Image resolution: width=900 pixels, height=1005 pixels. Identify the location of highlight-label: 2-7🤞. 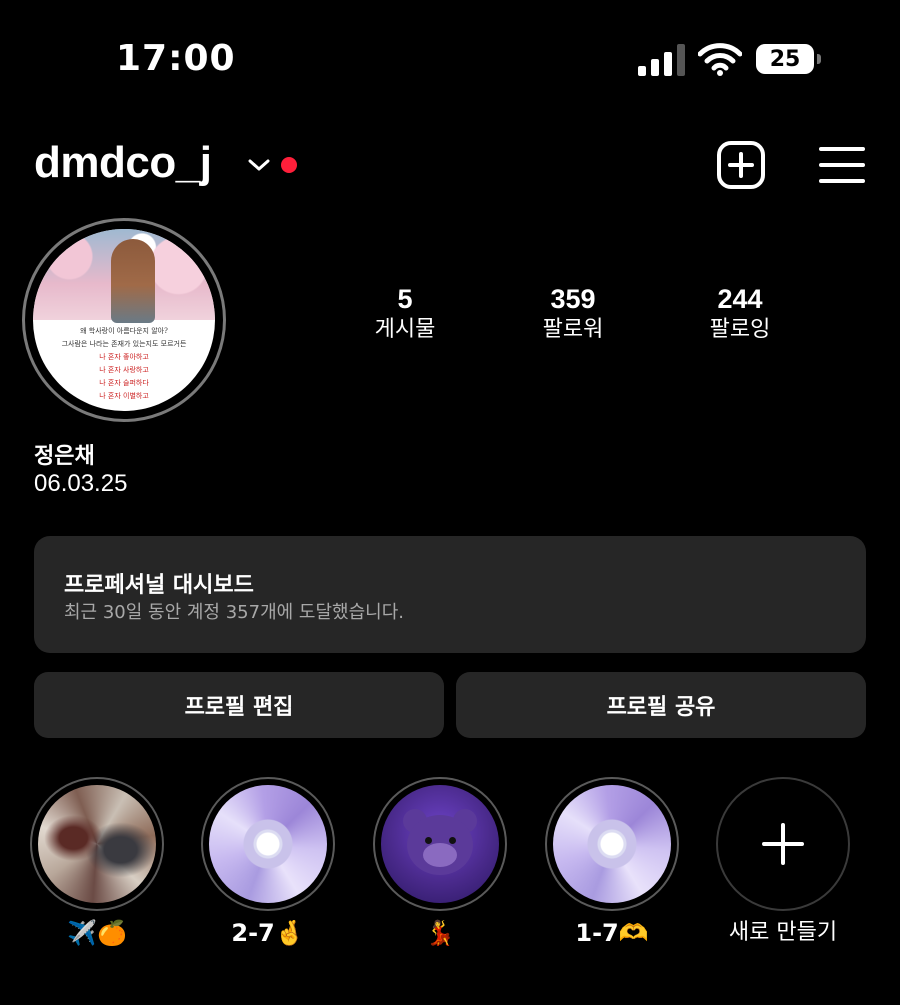
(268, 933).